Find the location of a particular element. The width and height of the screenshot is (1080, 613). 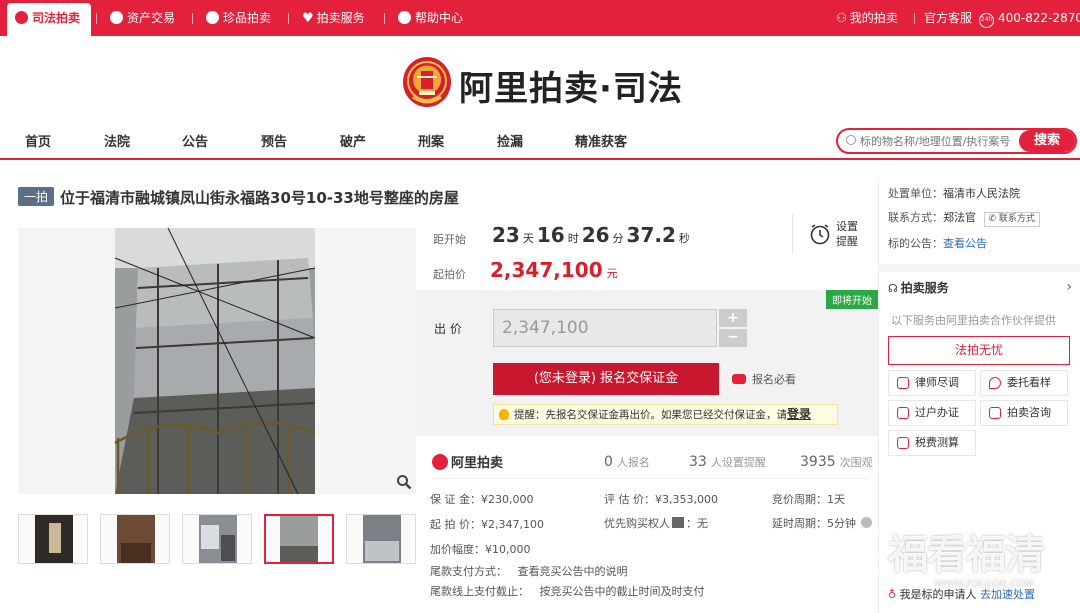

increment-info: 加价幅度：¥10,000 is located at coordinates (480, 549).